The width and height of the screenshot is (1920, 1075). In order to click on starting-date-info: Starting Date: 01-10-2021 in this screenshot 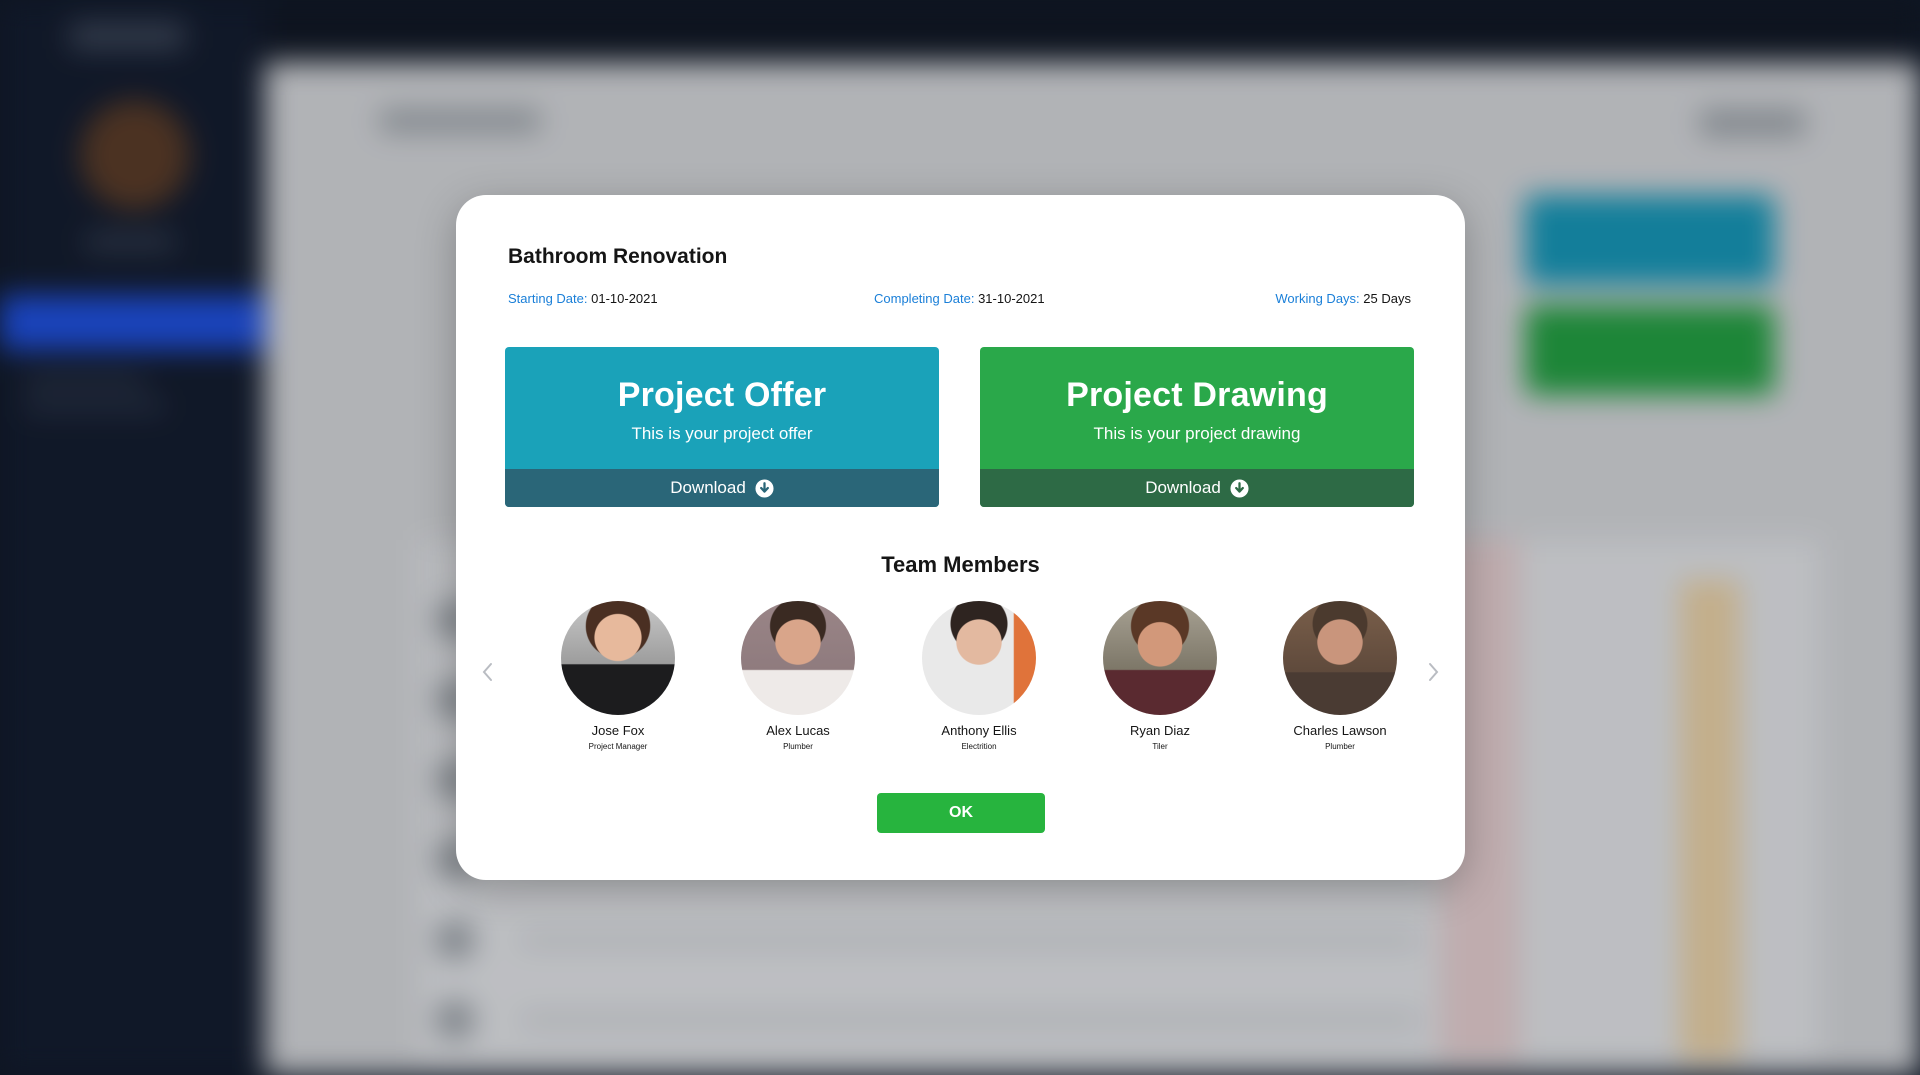, I will do `click(583, 298)`.